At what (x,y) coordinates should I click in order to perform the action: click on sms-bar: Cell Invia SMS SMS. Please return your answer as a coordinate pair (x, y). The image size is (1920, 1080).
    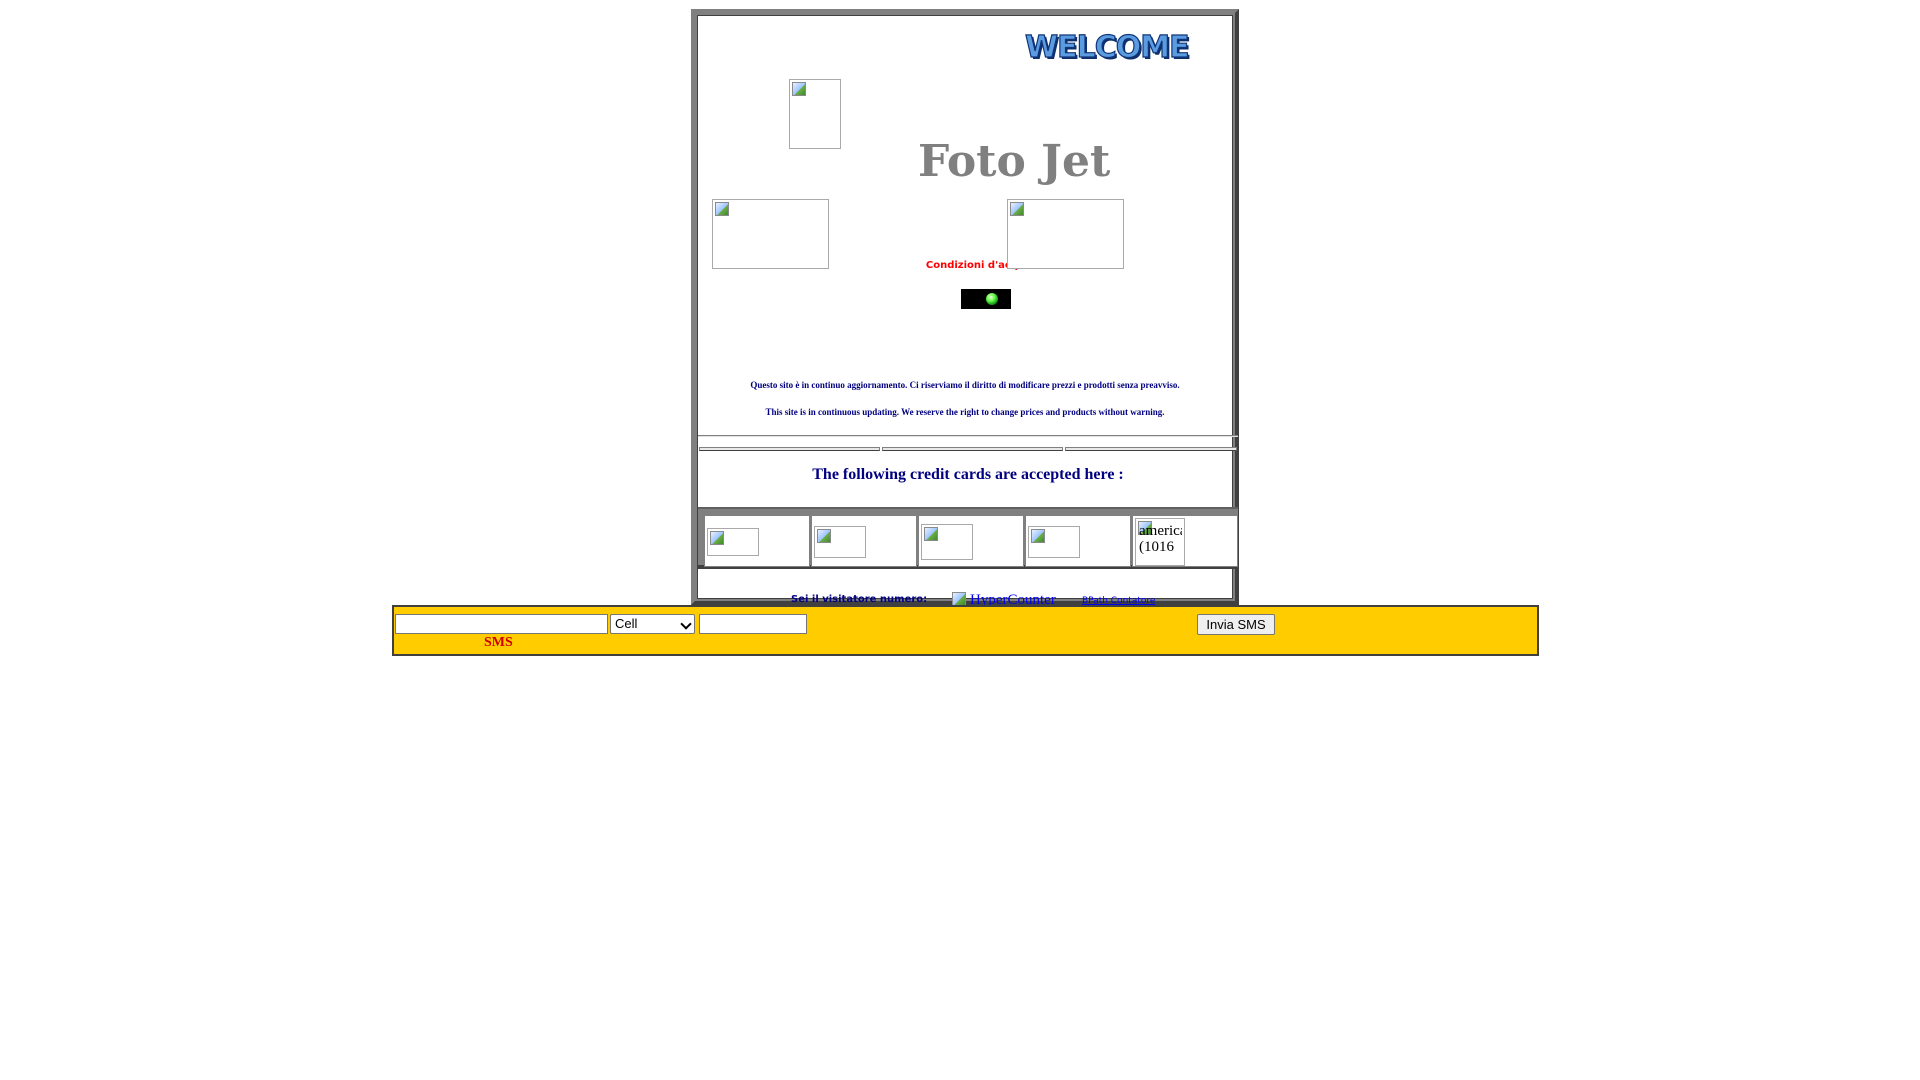
    Looking at the image, I should click on (965, 630).